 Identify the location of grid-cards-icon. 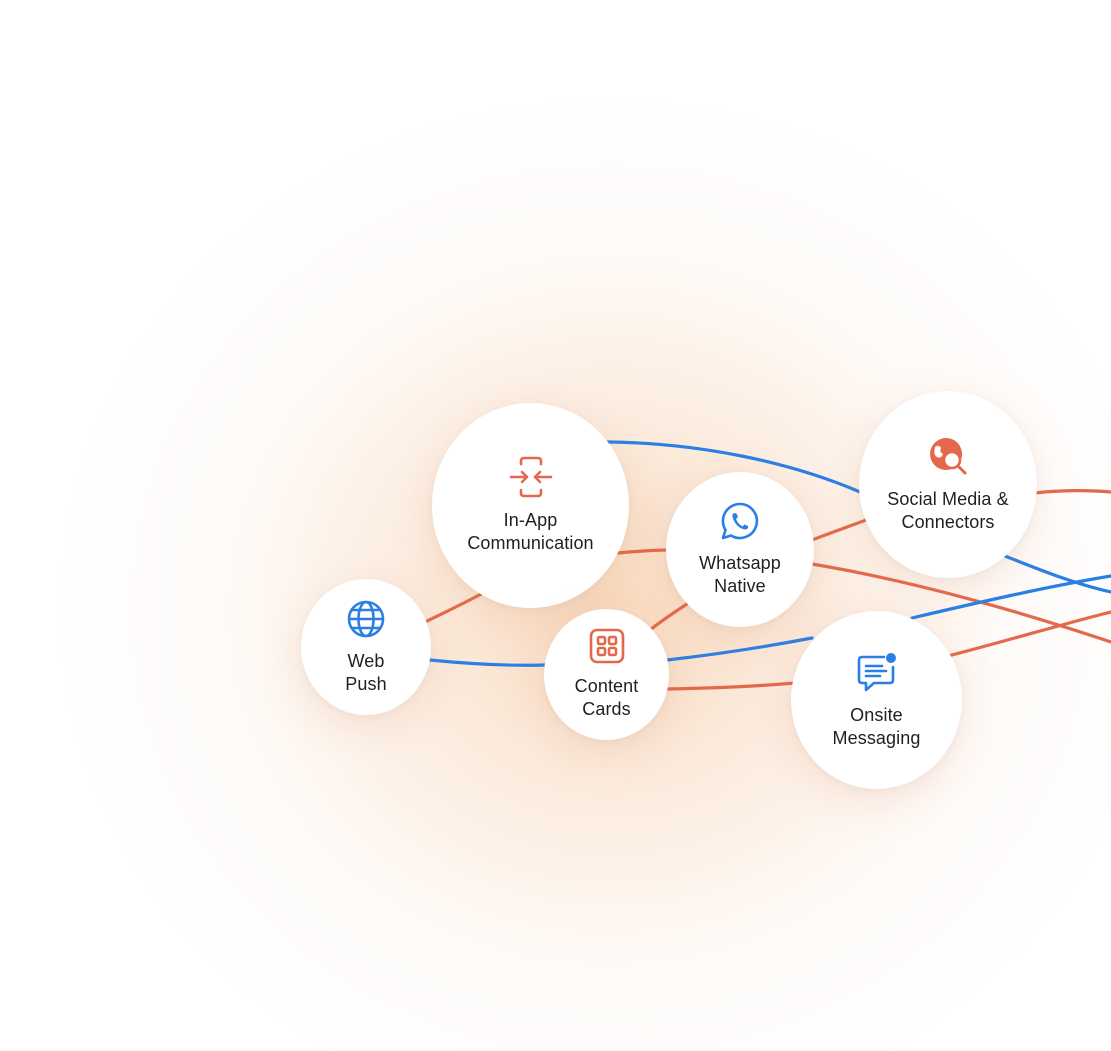
(607, 648).